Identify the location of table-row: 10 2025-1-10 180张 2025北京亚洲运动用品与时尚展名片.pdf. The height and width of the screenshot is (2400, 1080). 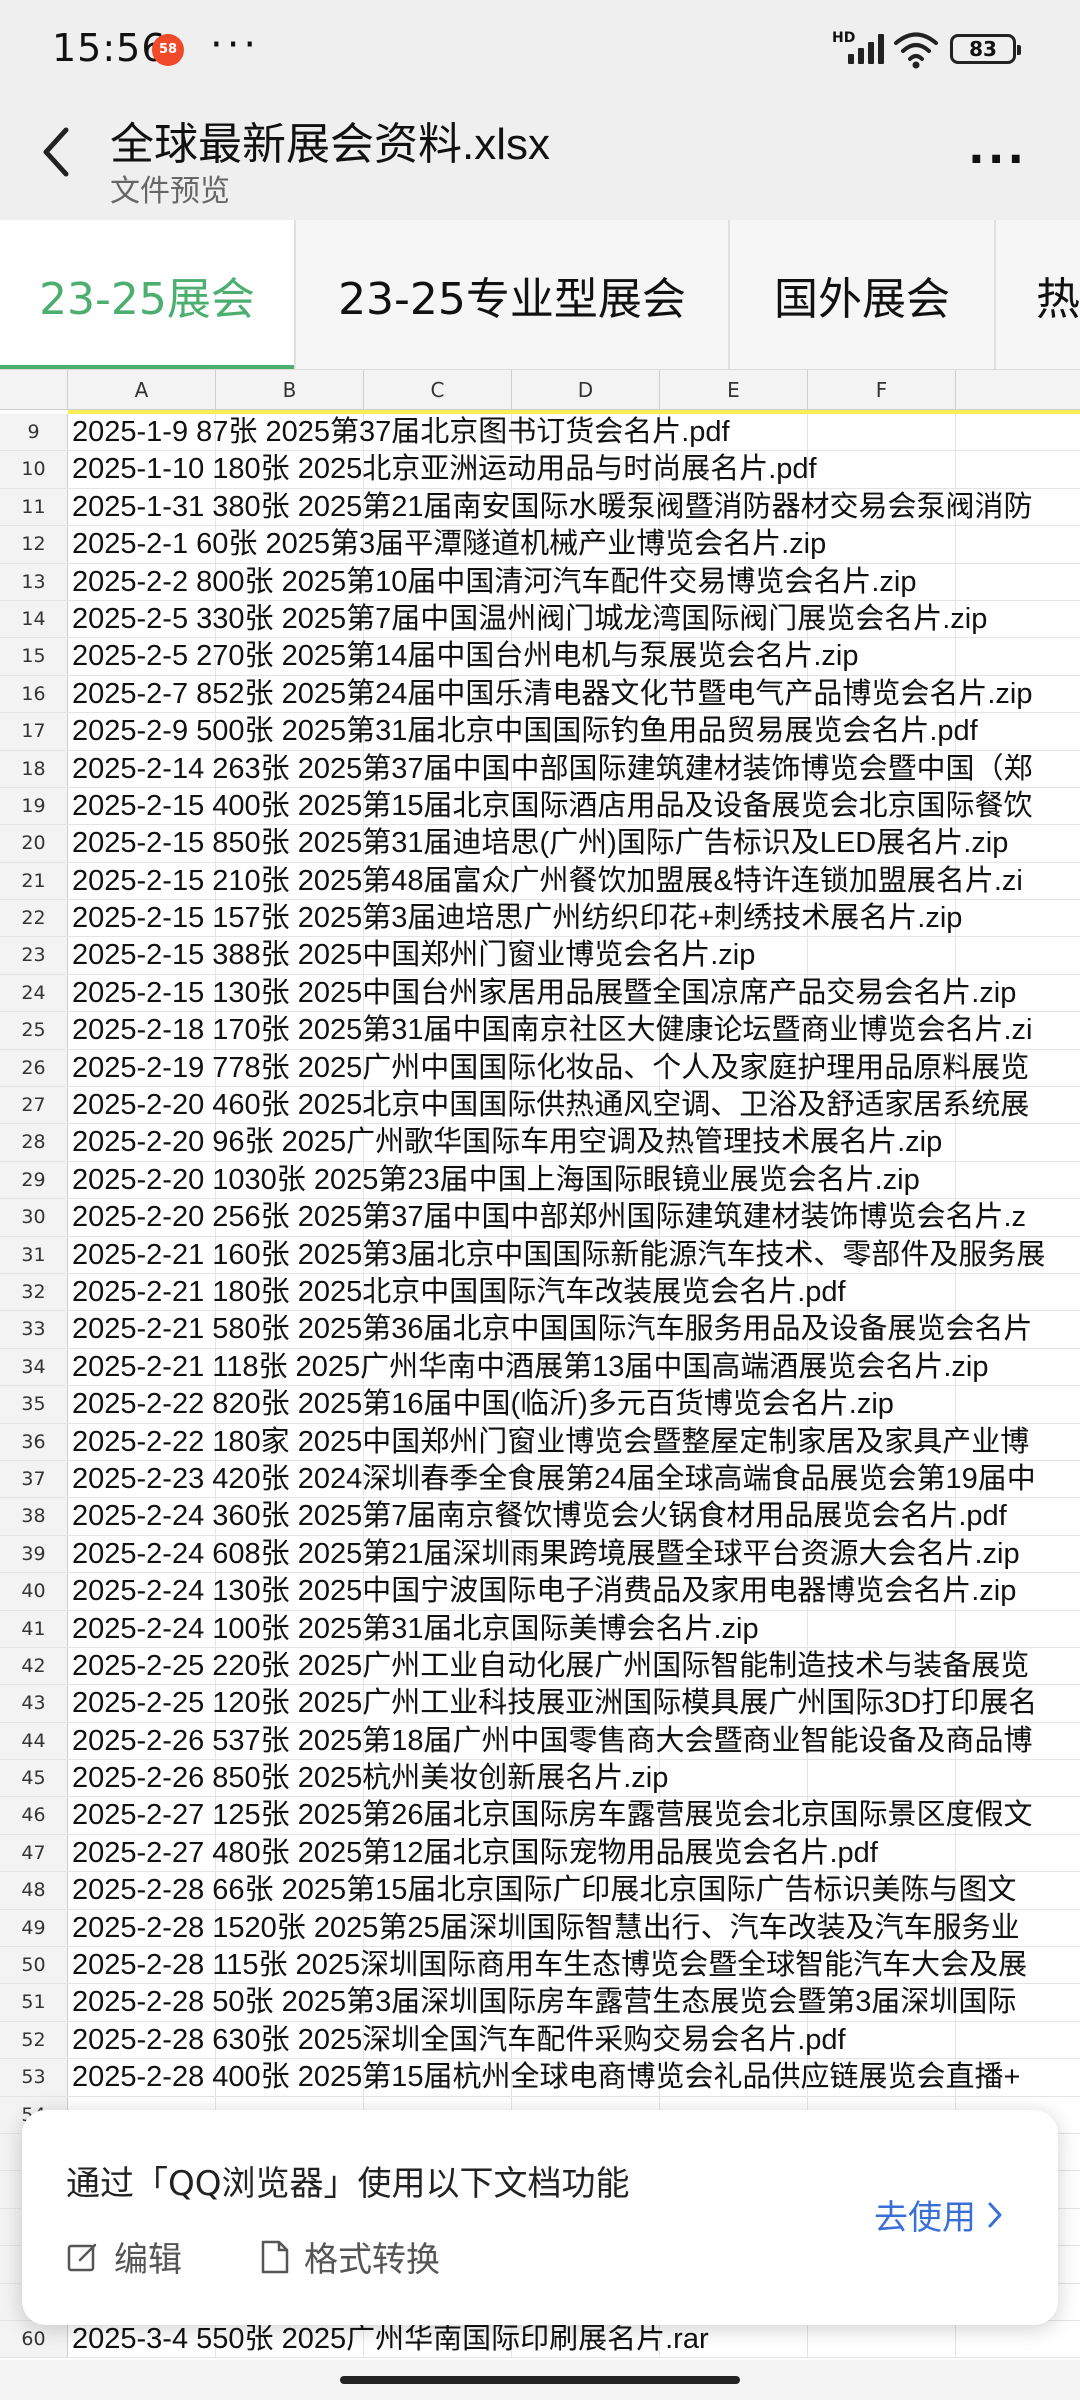
(540, 470).